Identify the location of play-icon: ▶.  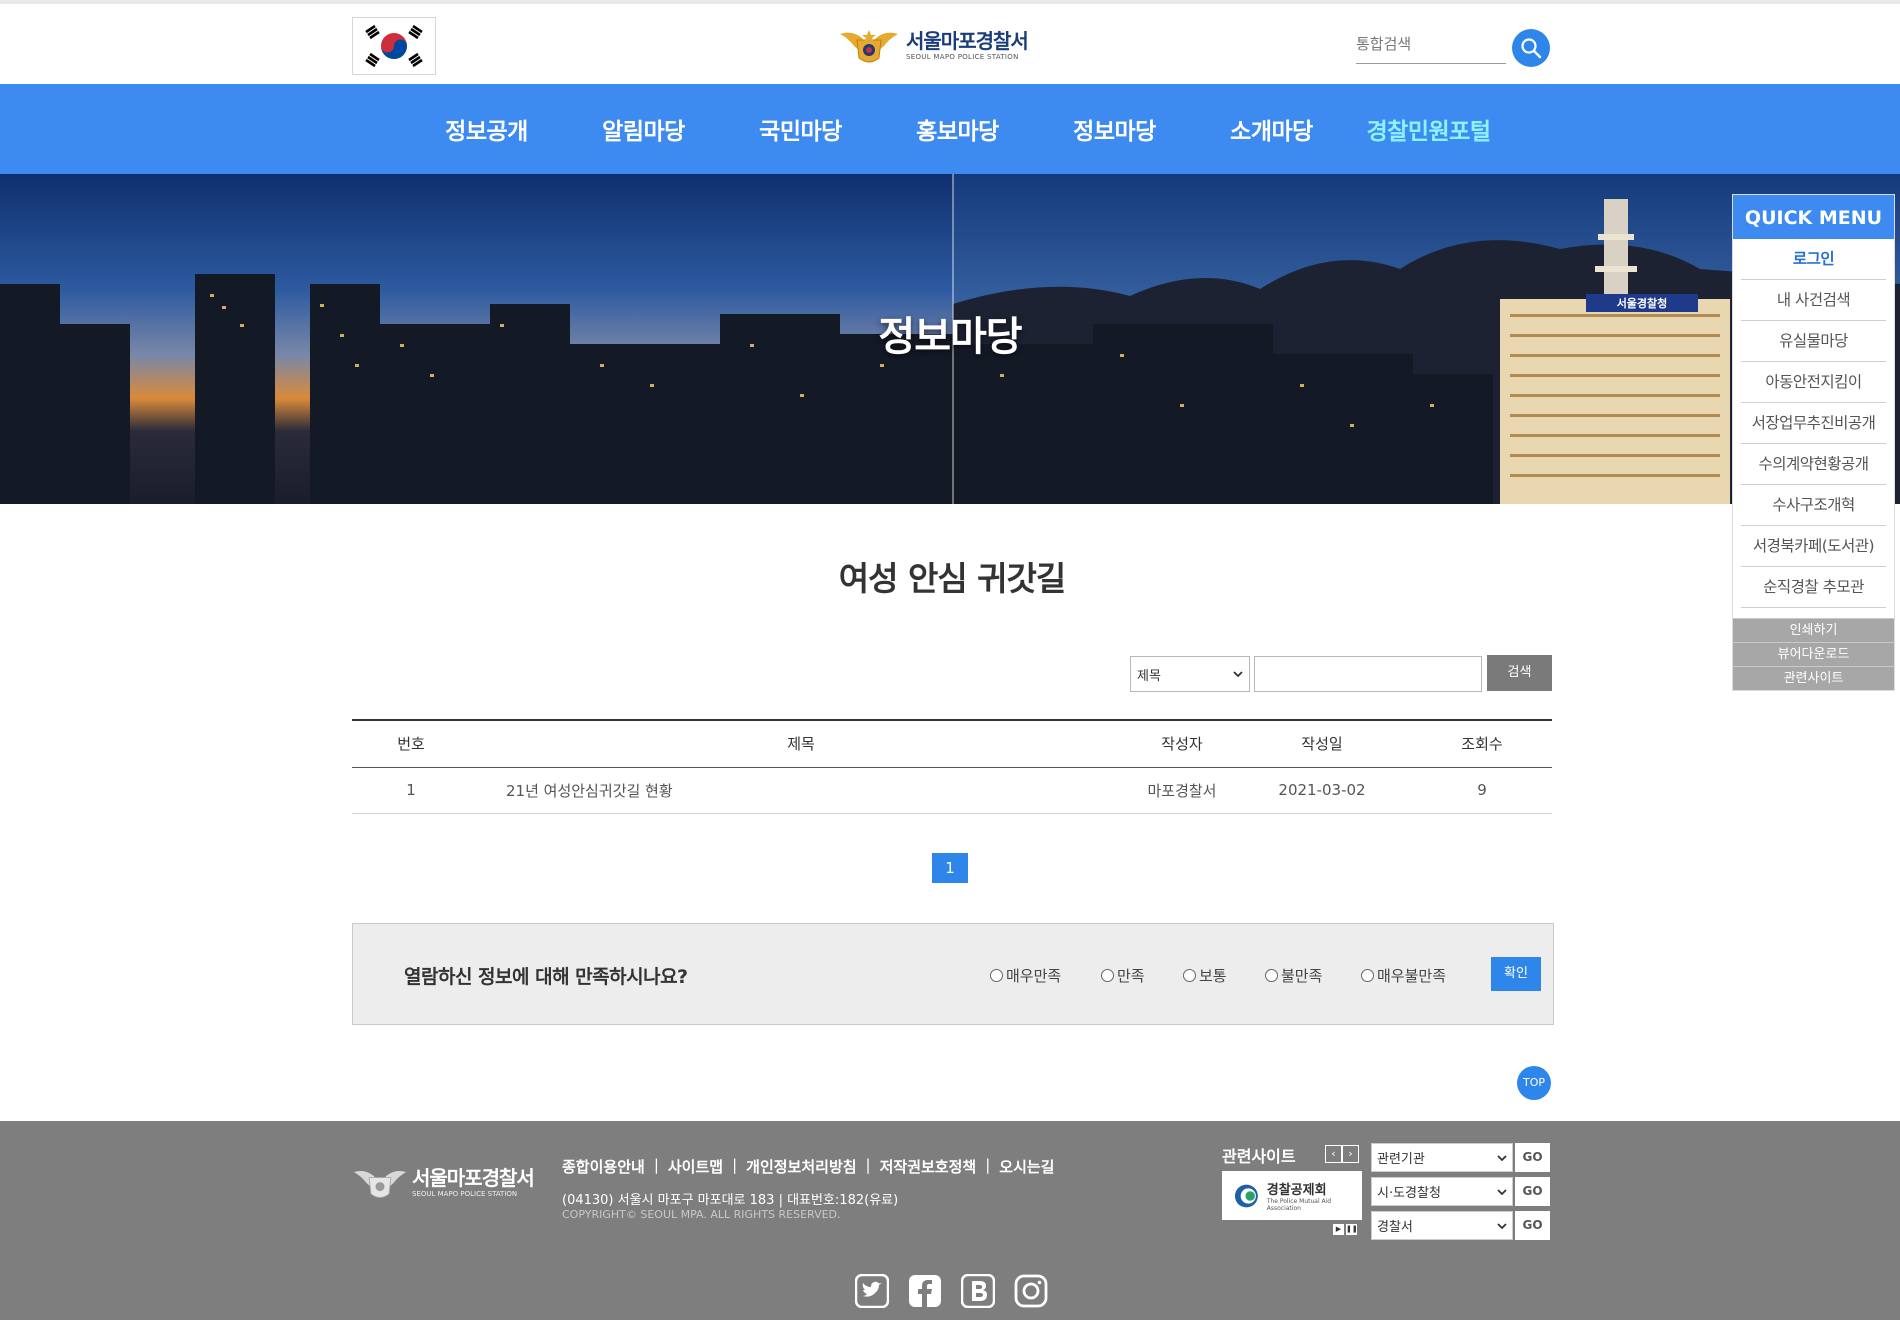
(1338, 1229).